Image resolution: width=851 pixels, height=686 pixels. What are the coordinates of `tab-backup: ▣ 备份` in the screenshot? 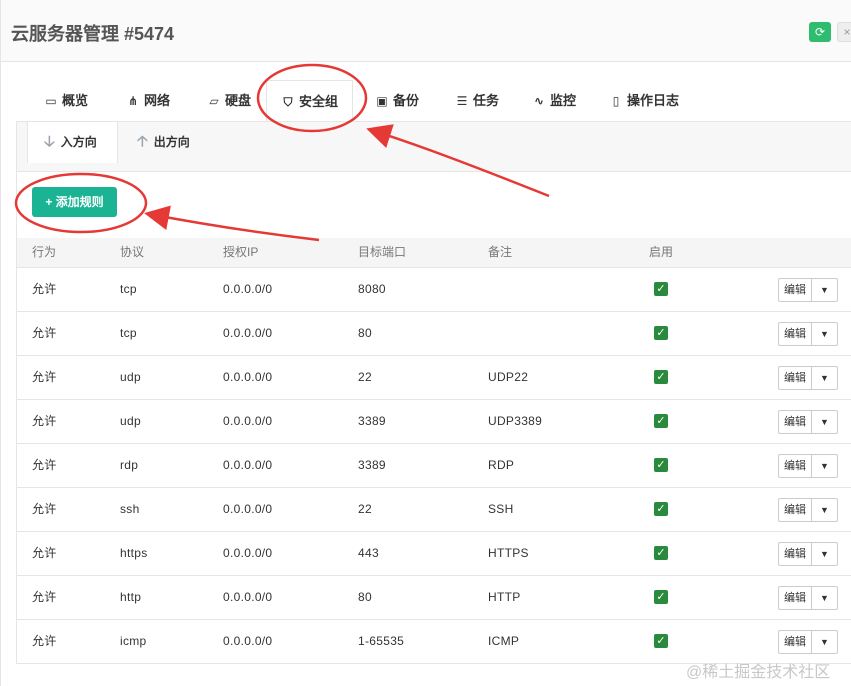 It's located at (397, 101).